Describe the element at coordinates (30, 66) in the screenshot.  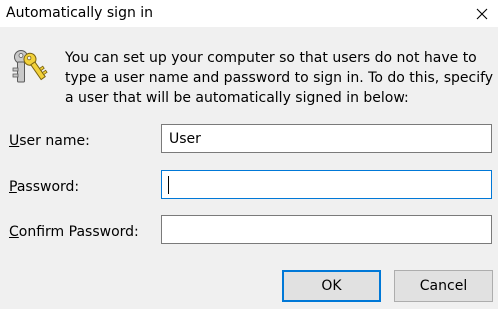
I see `keys-icon` at that location.